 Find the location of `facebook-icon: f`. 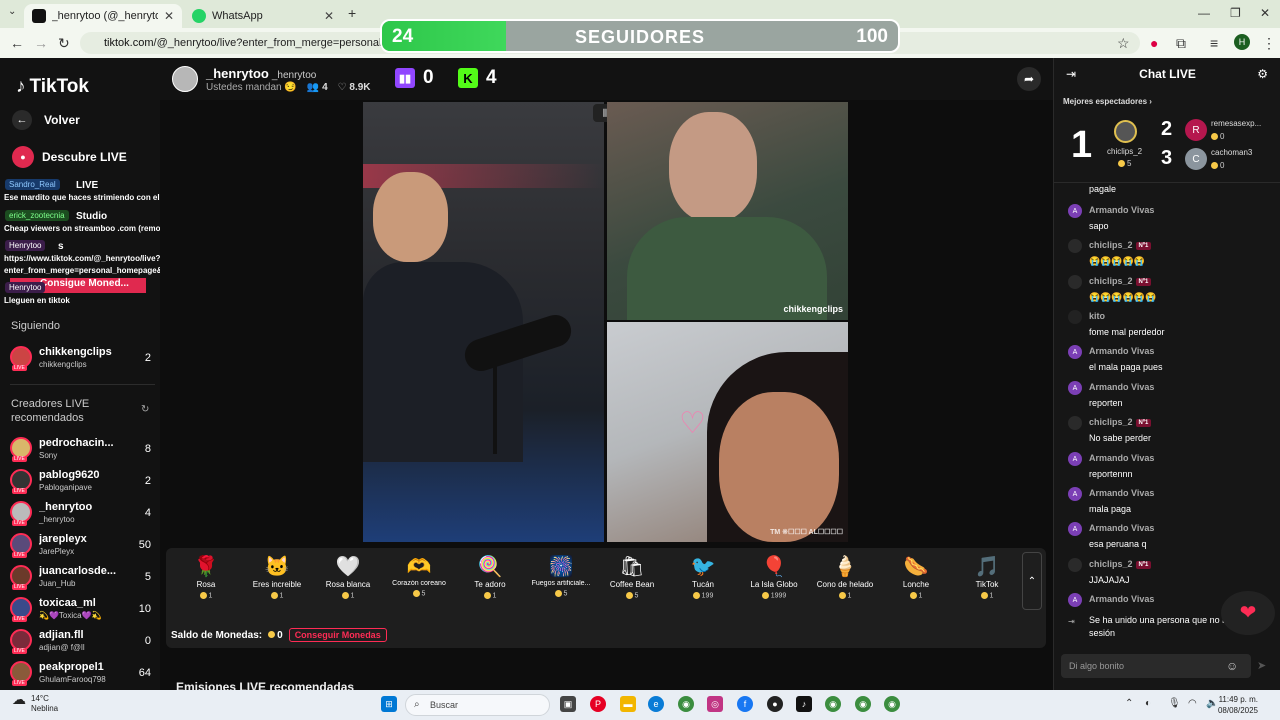

facebook-icon: f is located at coordinates (745, 704).